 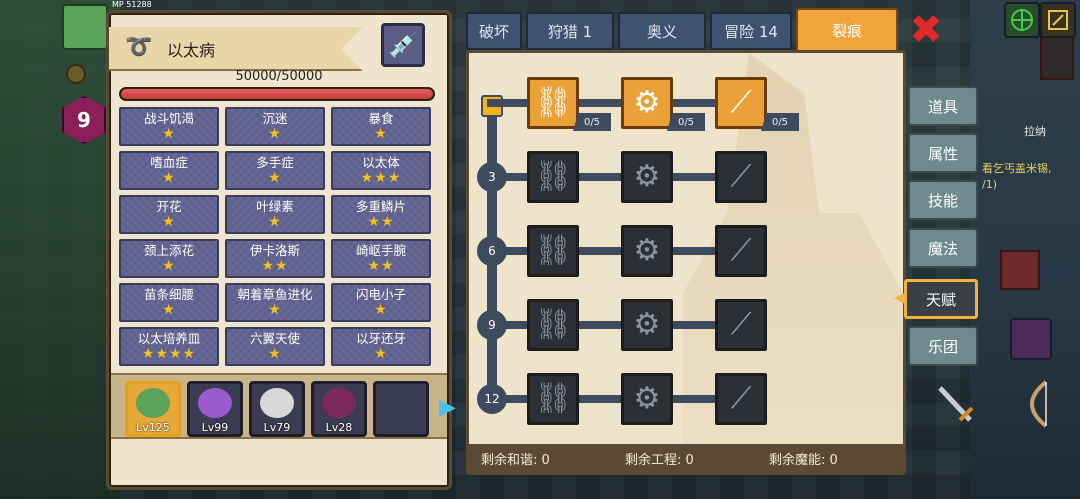 I want to click on side-menu-item: 属性, so click(x=943, y=153).